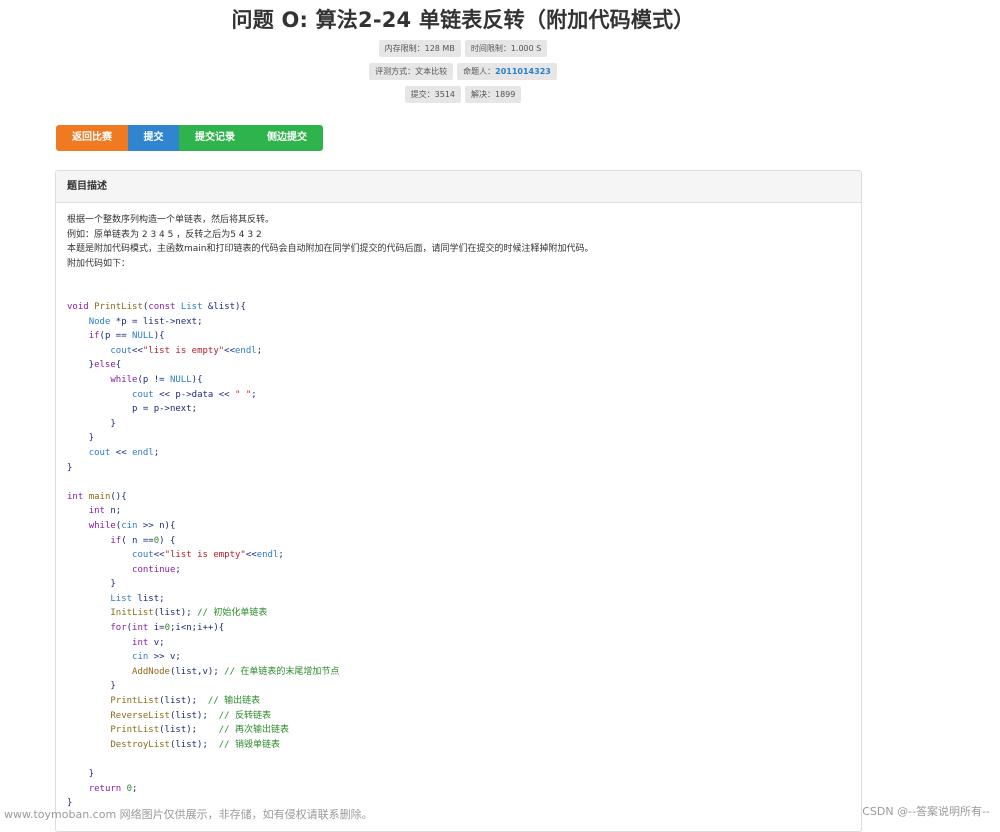  Describe the element at coordinates (132, 409) in the screenshot. I see `code-line: p = p->next;` at that location.